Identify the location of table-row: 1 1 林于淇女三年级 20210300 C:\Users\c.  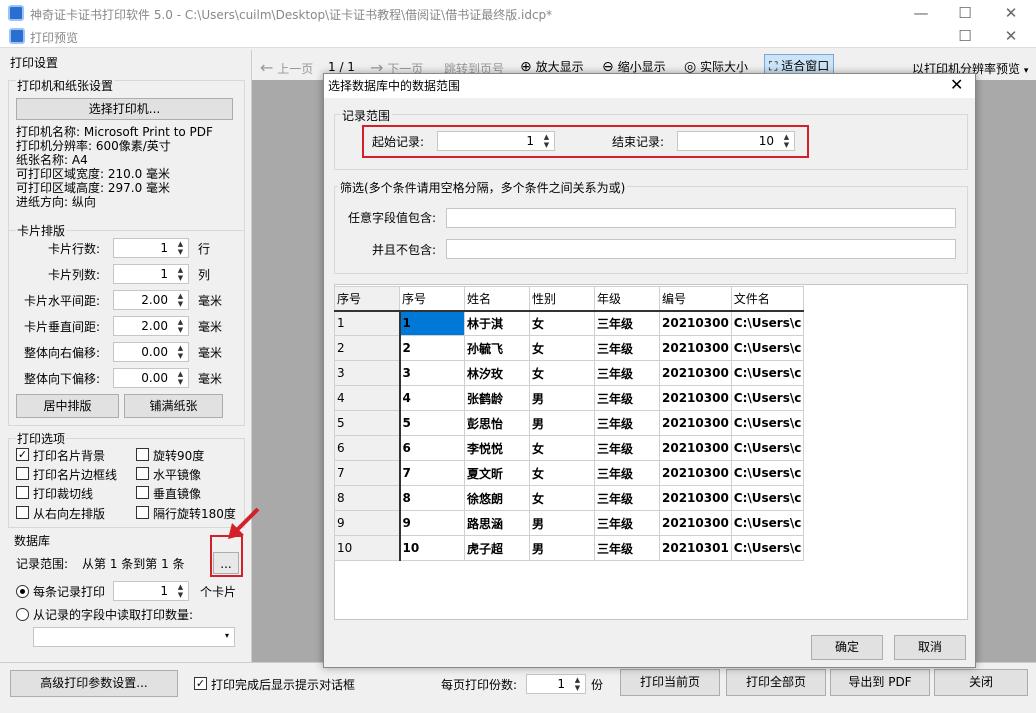
(569, 323).